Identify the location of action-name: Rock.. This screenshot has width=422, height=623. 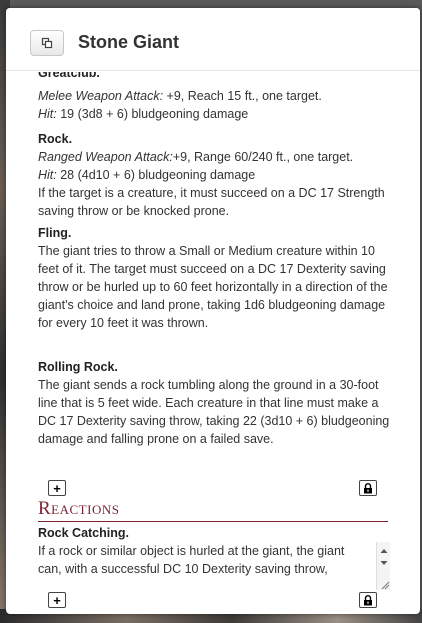
(55, 139).